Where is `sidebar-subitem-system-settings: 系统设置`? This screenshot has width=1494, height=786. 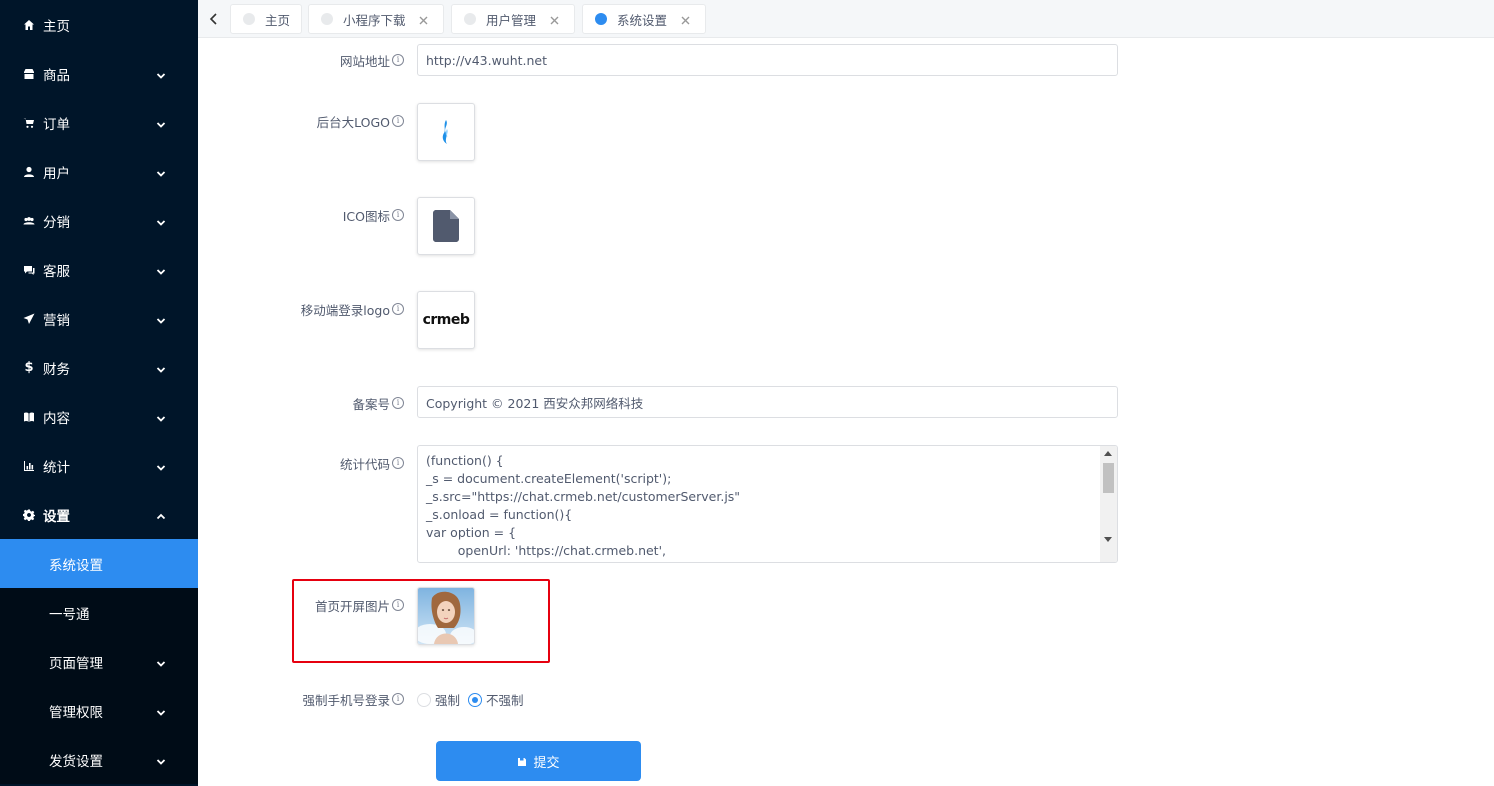 sidebar-subitem-system-settings: 系统设置 is located at coordinates (99, 563).